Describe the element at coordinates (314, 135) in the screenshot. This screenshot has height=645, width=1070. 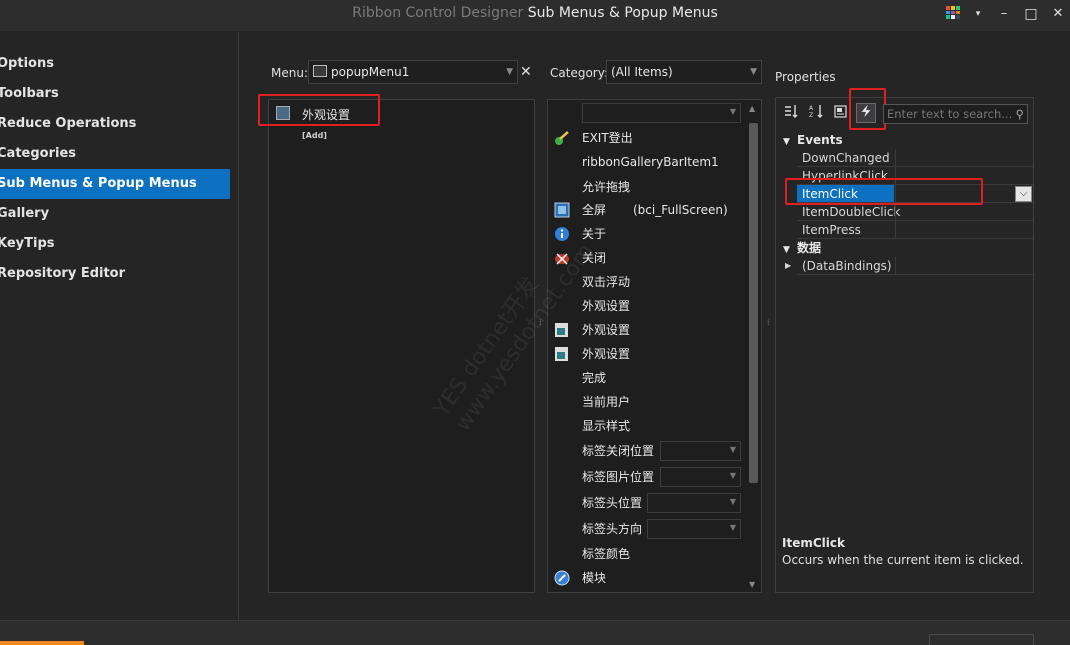
I see `menu-add-link: [Add]` at that location.